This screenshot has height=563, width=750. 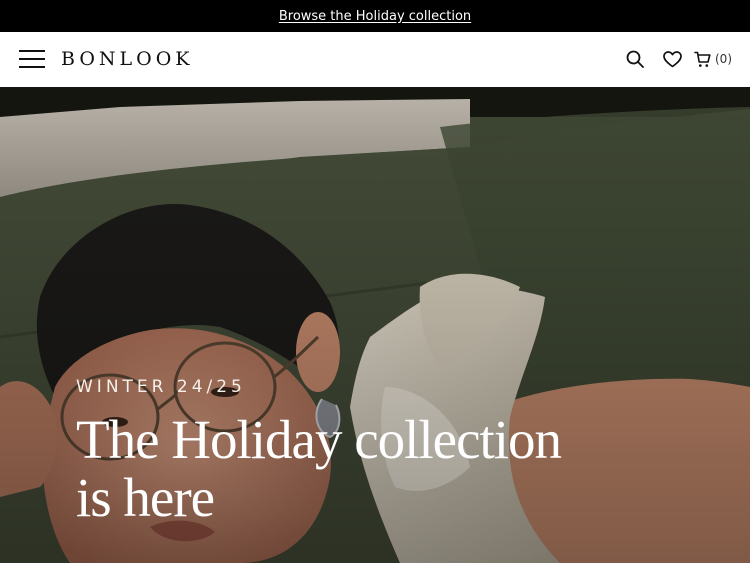 I want to click on cart-count: (0), so click(x=723, y=59).